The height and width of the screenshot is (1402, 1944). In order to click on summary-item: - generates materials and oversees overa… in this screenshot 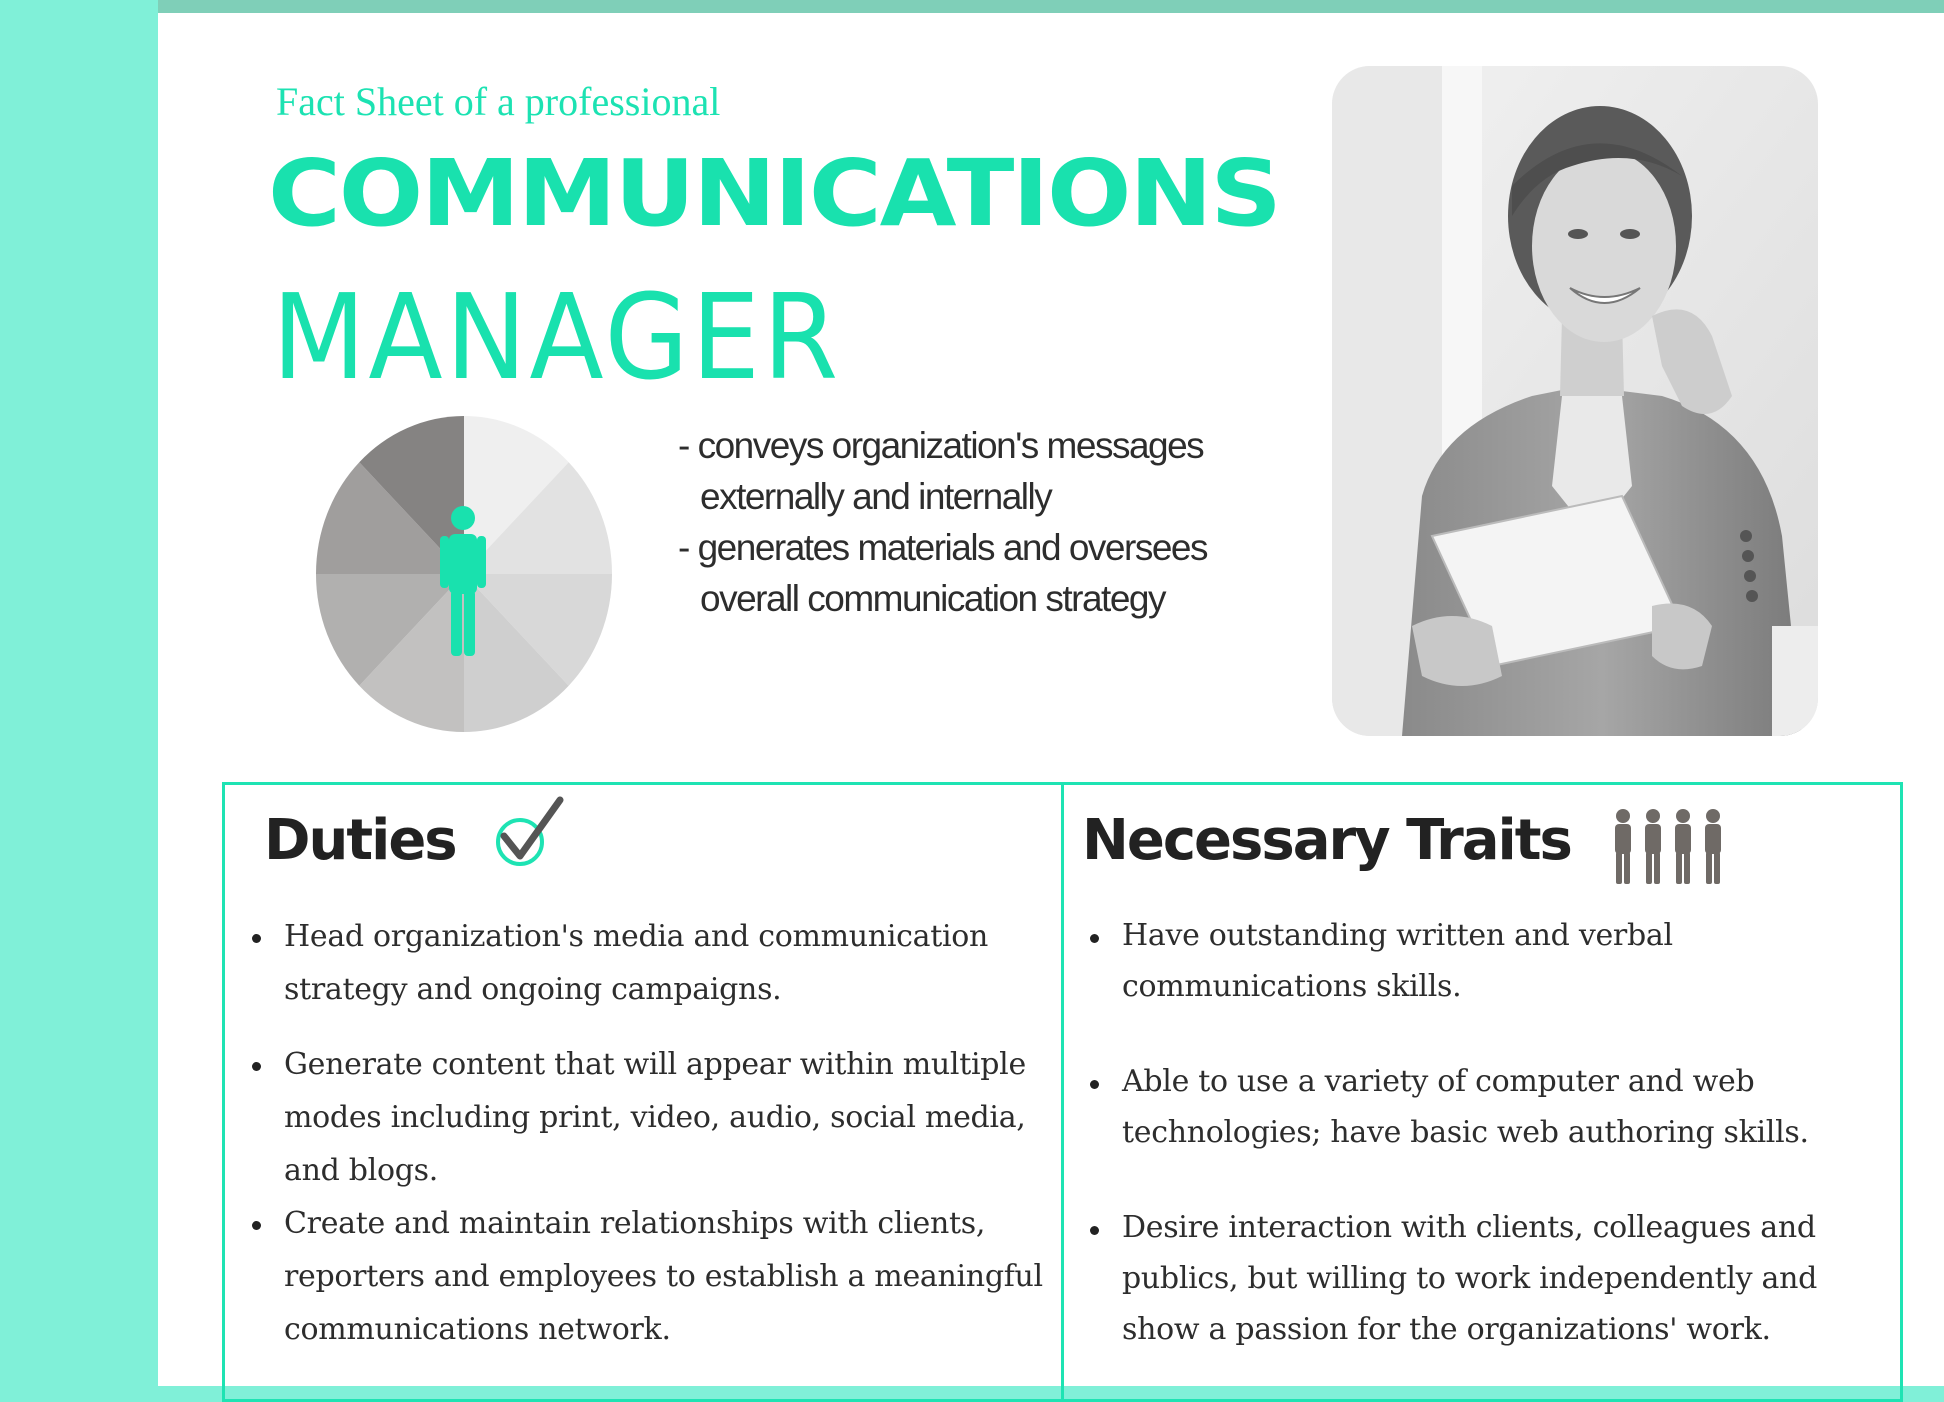, I will do `click(943, 573)`.